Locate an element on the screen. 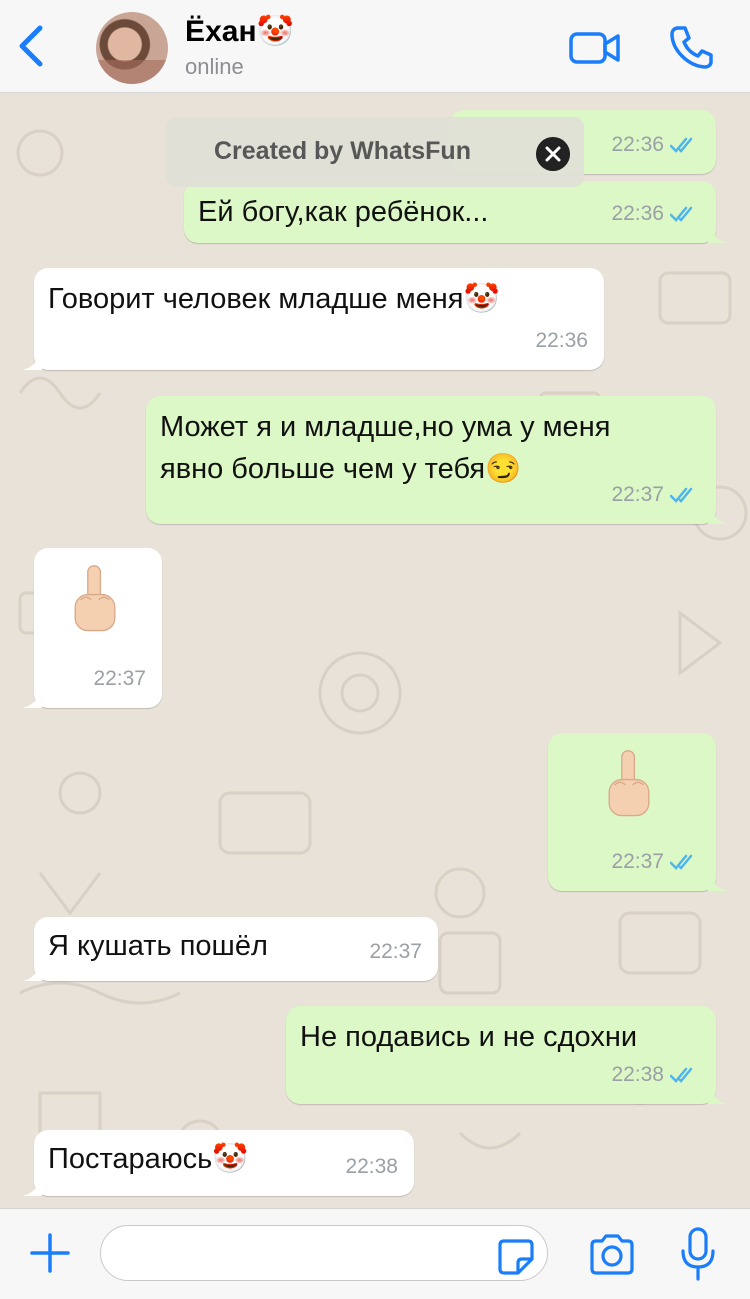  message-composer is located at coordinates (375, 1253).